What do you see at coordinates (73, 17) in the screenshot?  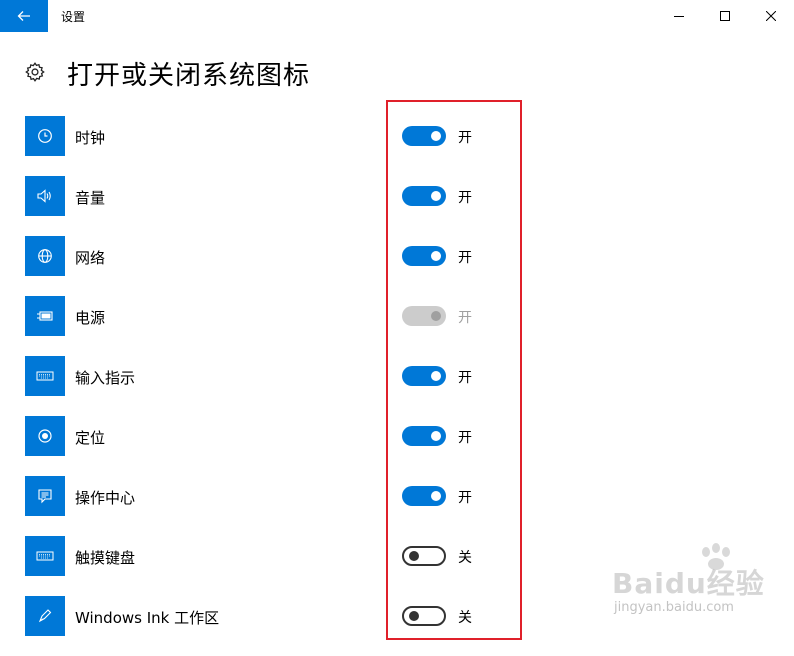 I see `window-title: 设置` at bounding box center [73, 17].